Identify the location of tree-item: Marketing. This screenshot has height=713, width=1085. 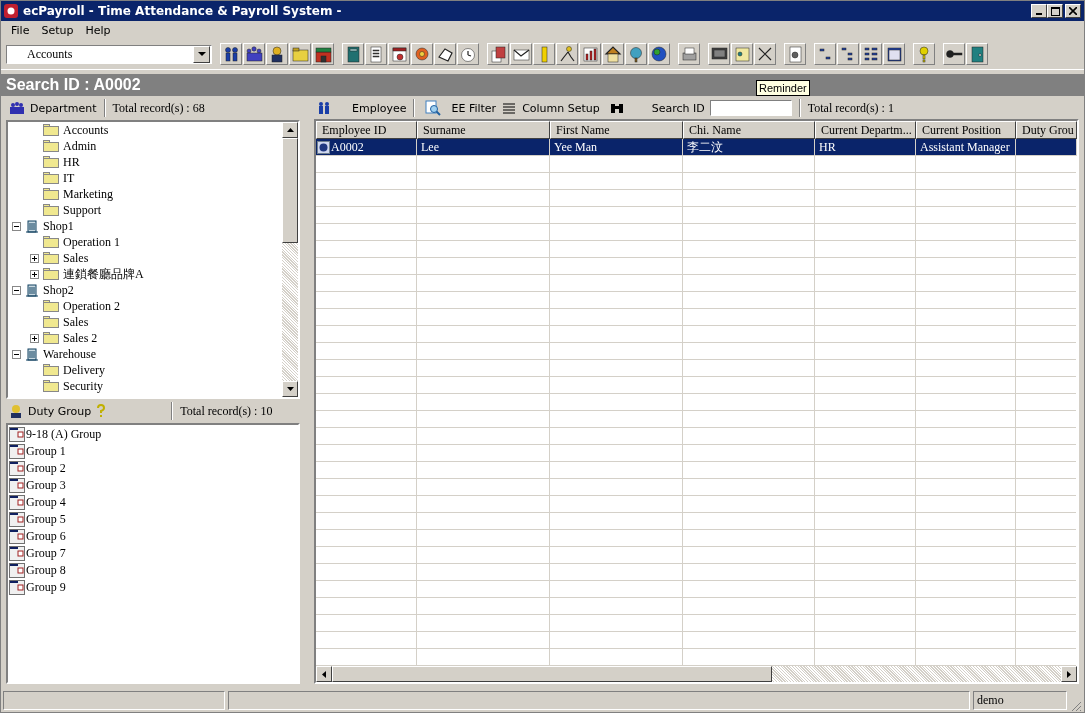
(88, 194).